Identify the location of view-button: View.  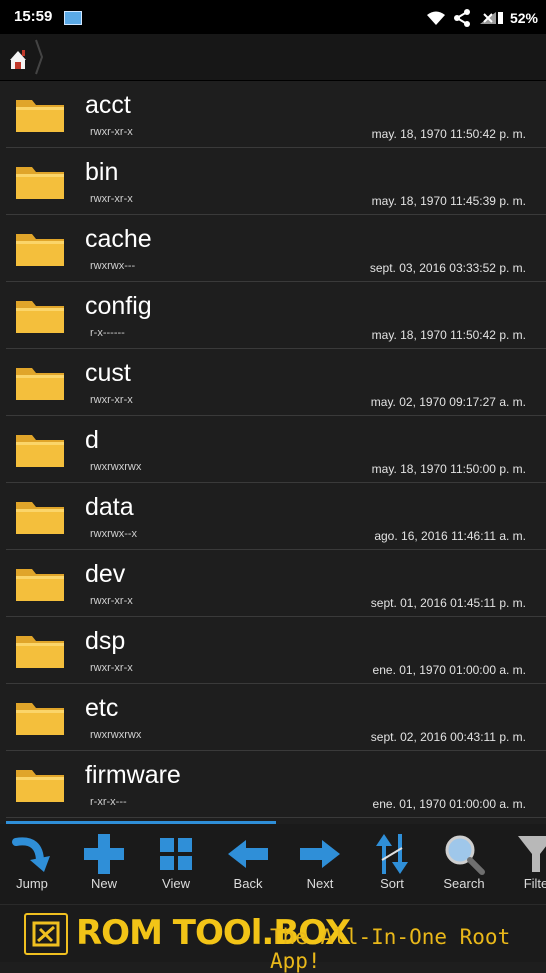
(176, 864).